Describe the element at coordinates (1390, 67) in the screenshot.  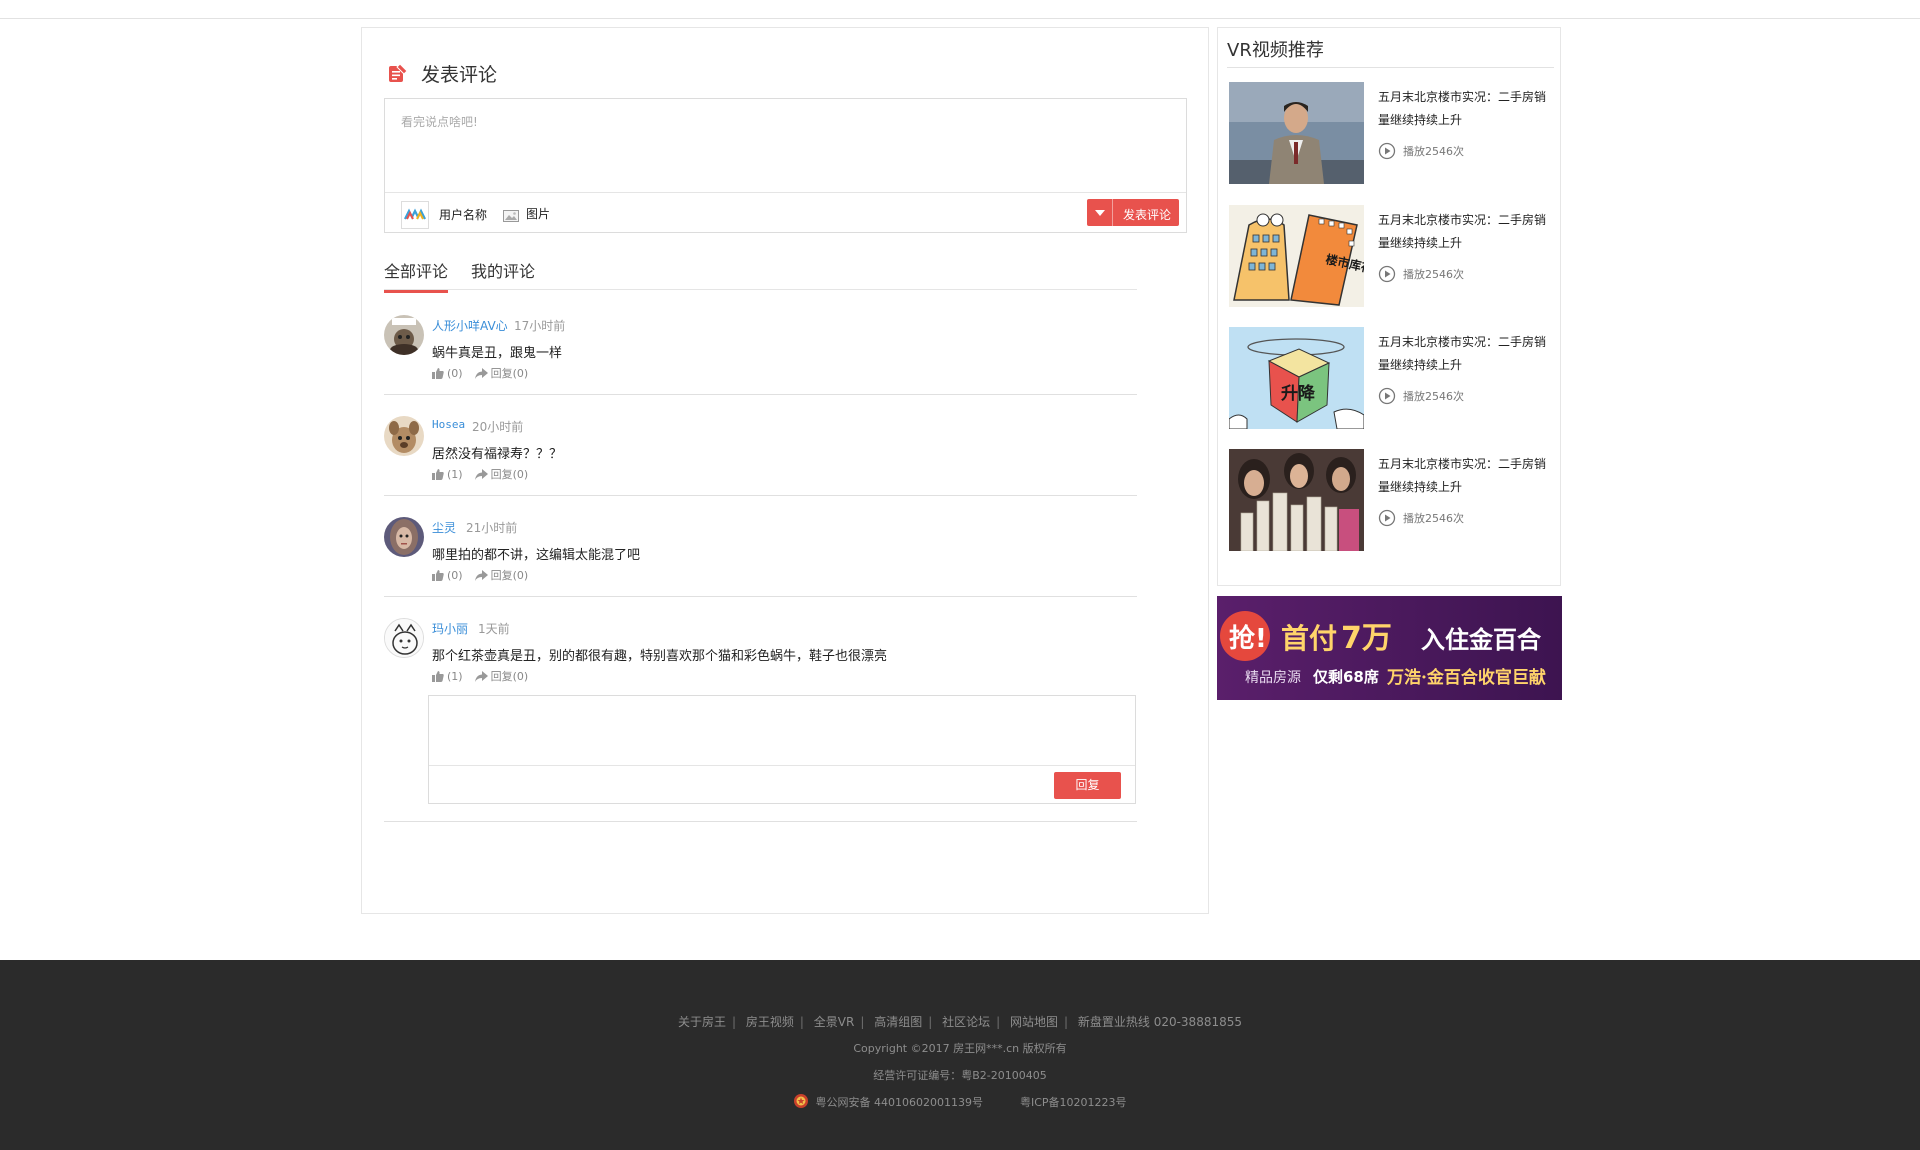
I see `divider` at that location.